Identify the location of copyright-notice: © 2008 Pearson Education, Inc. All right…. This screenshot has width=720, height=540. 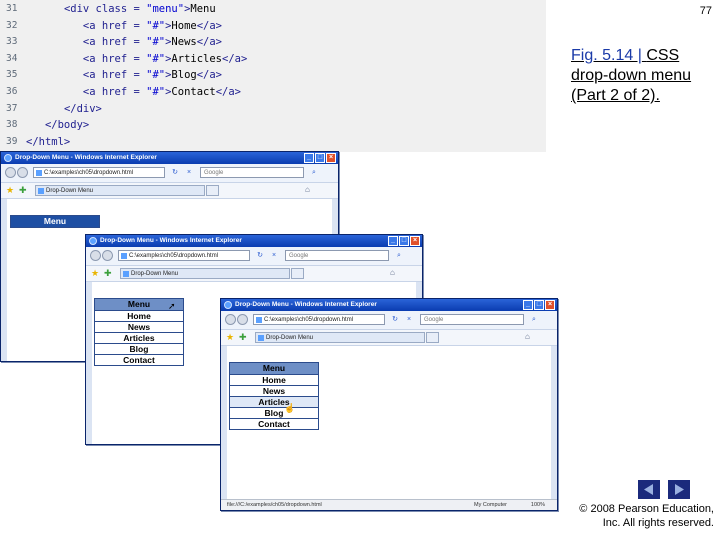
(619, 516).